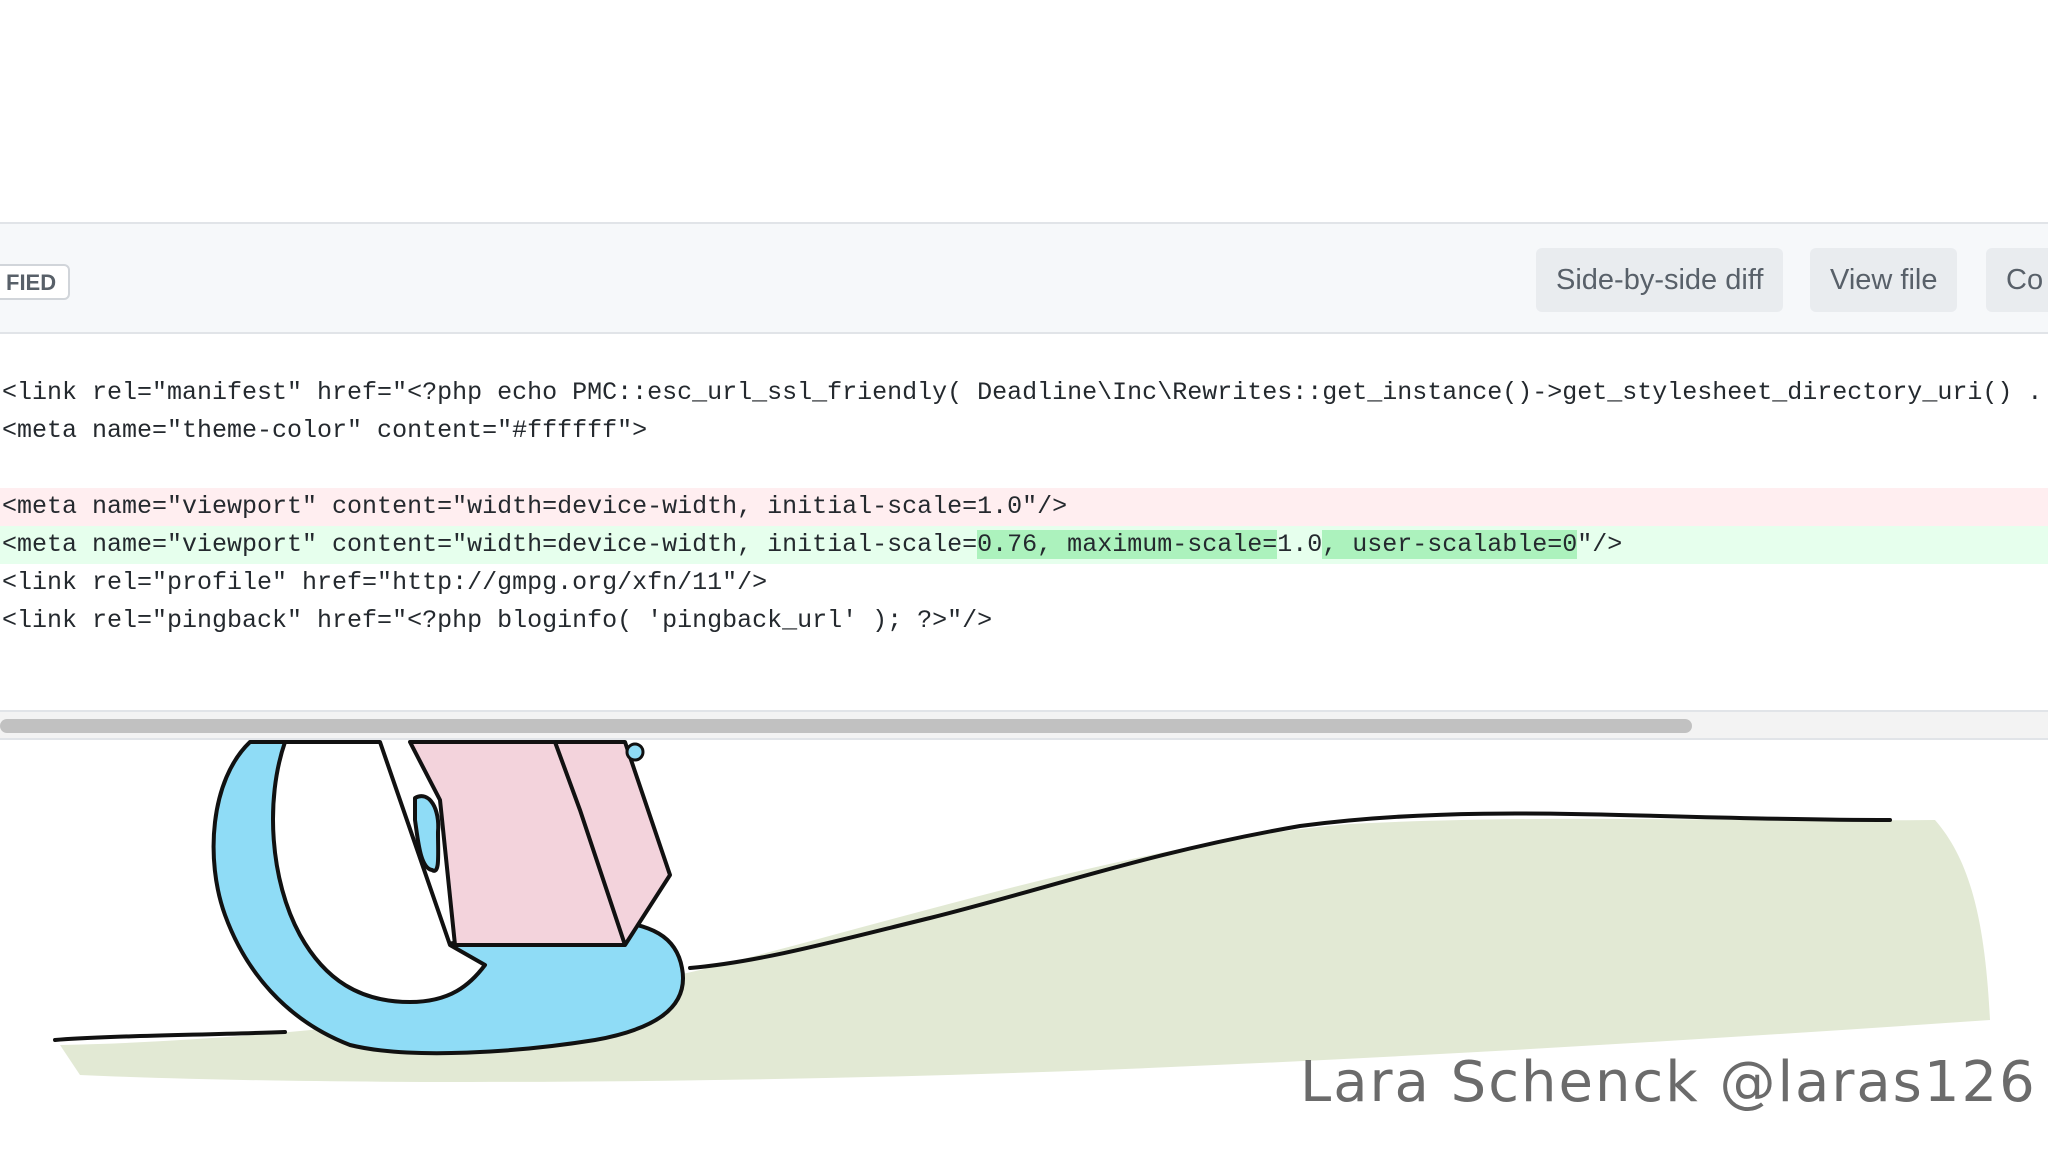 Image resolution: width=2048 pixels, height=1152 pixels. What do you see at coordinates (1600, 544) in the screenshot?
I see `added-text: "/>` at bounding box center [1600, 544].